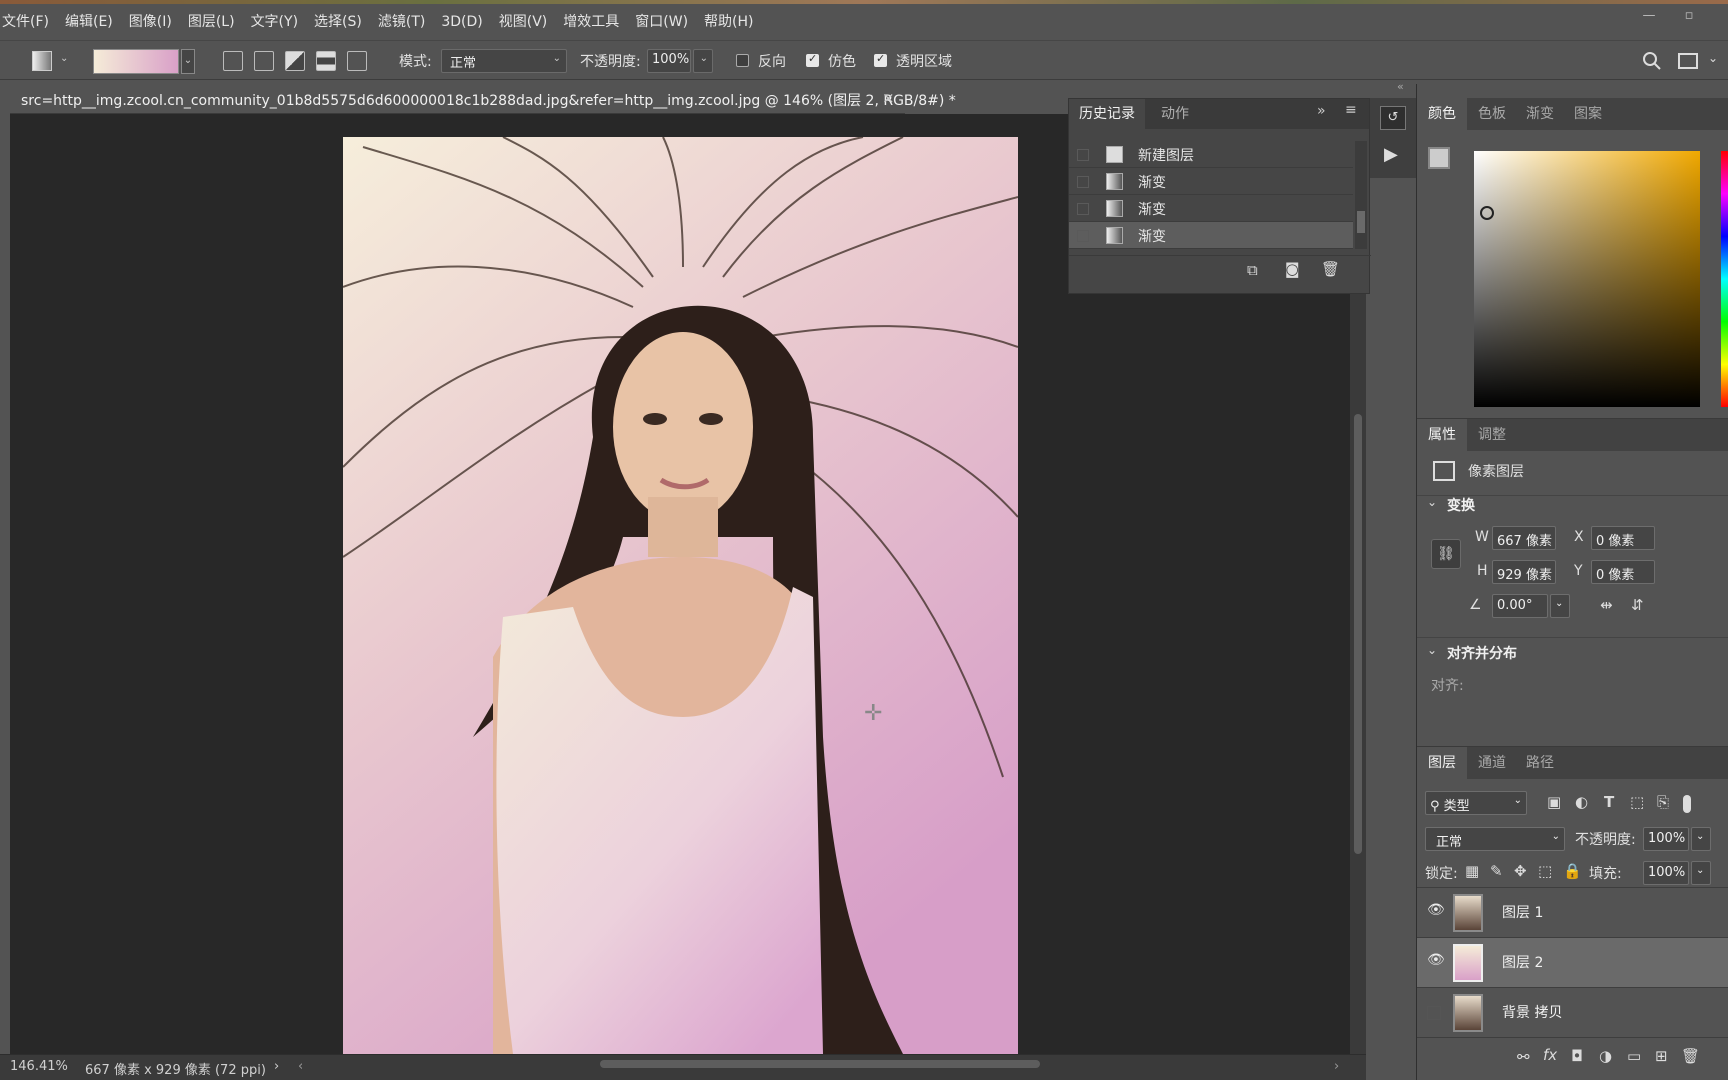 The width and height of the screenshot is (1728, 1080). What do you see at coordinates (357, 61) in the screenshot?
I see `diamond-gradient-icon` at bounding box center [357, 61].